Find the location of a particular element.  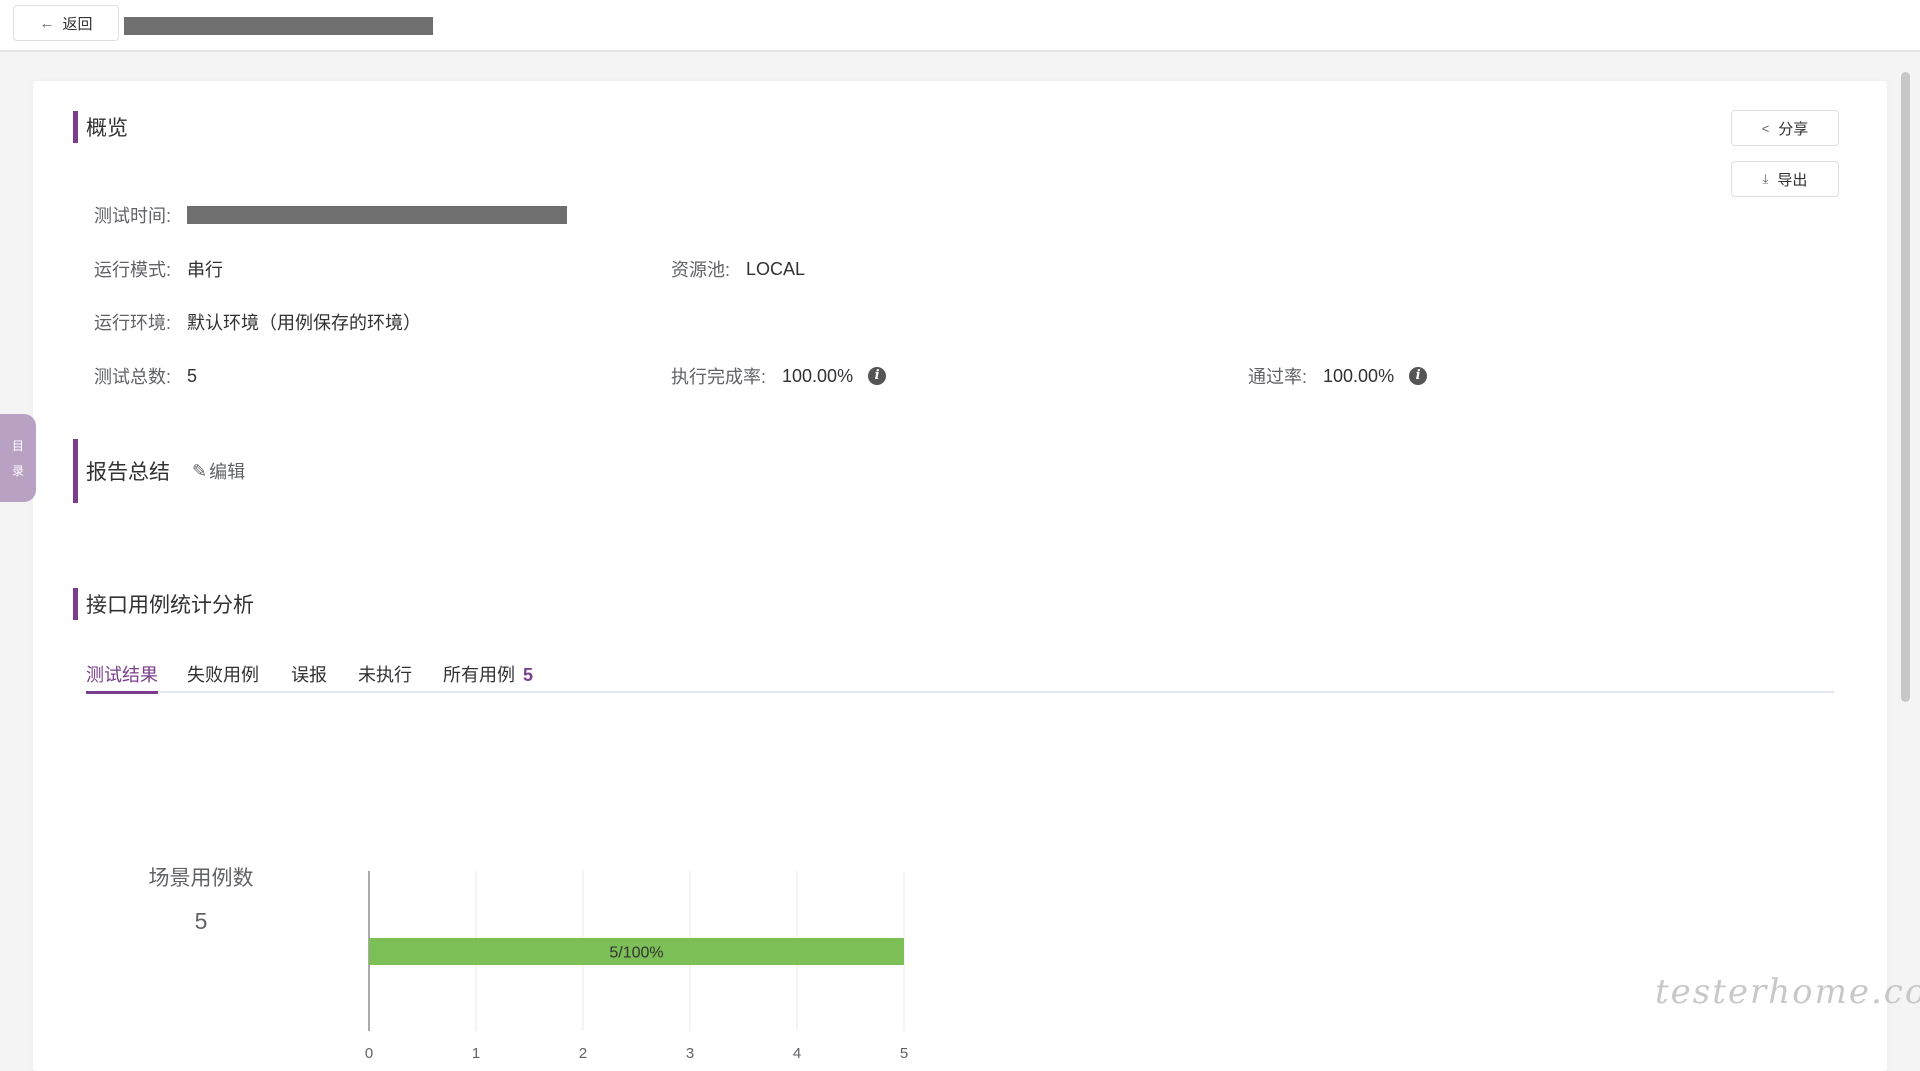

tab-not-executed: 未执行 is located at coordinates (385, 676).